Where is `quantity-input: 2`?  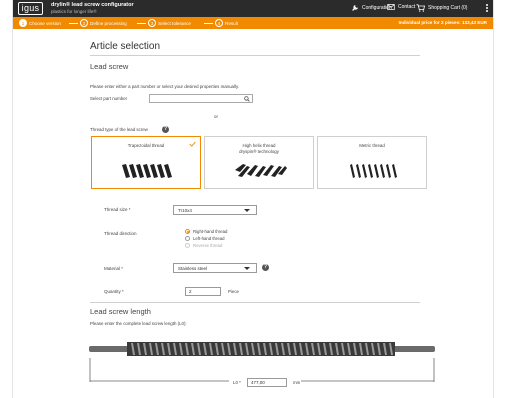
quantity-input: 2 is located at coordinates (203, 291).